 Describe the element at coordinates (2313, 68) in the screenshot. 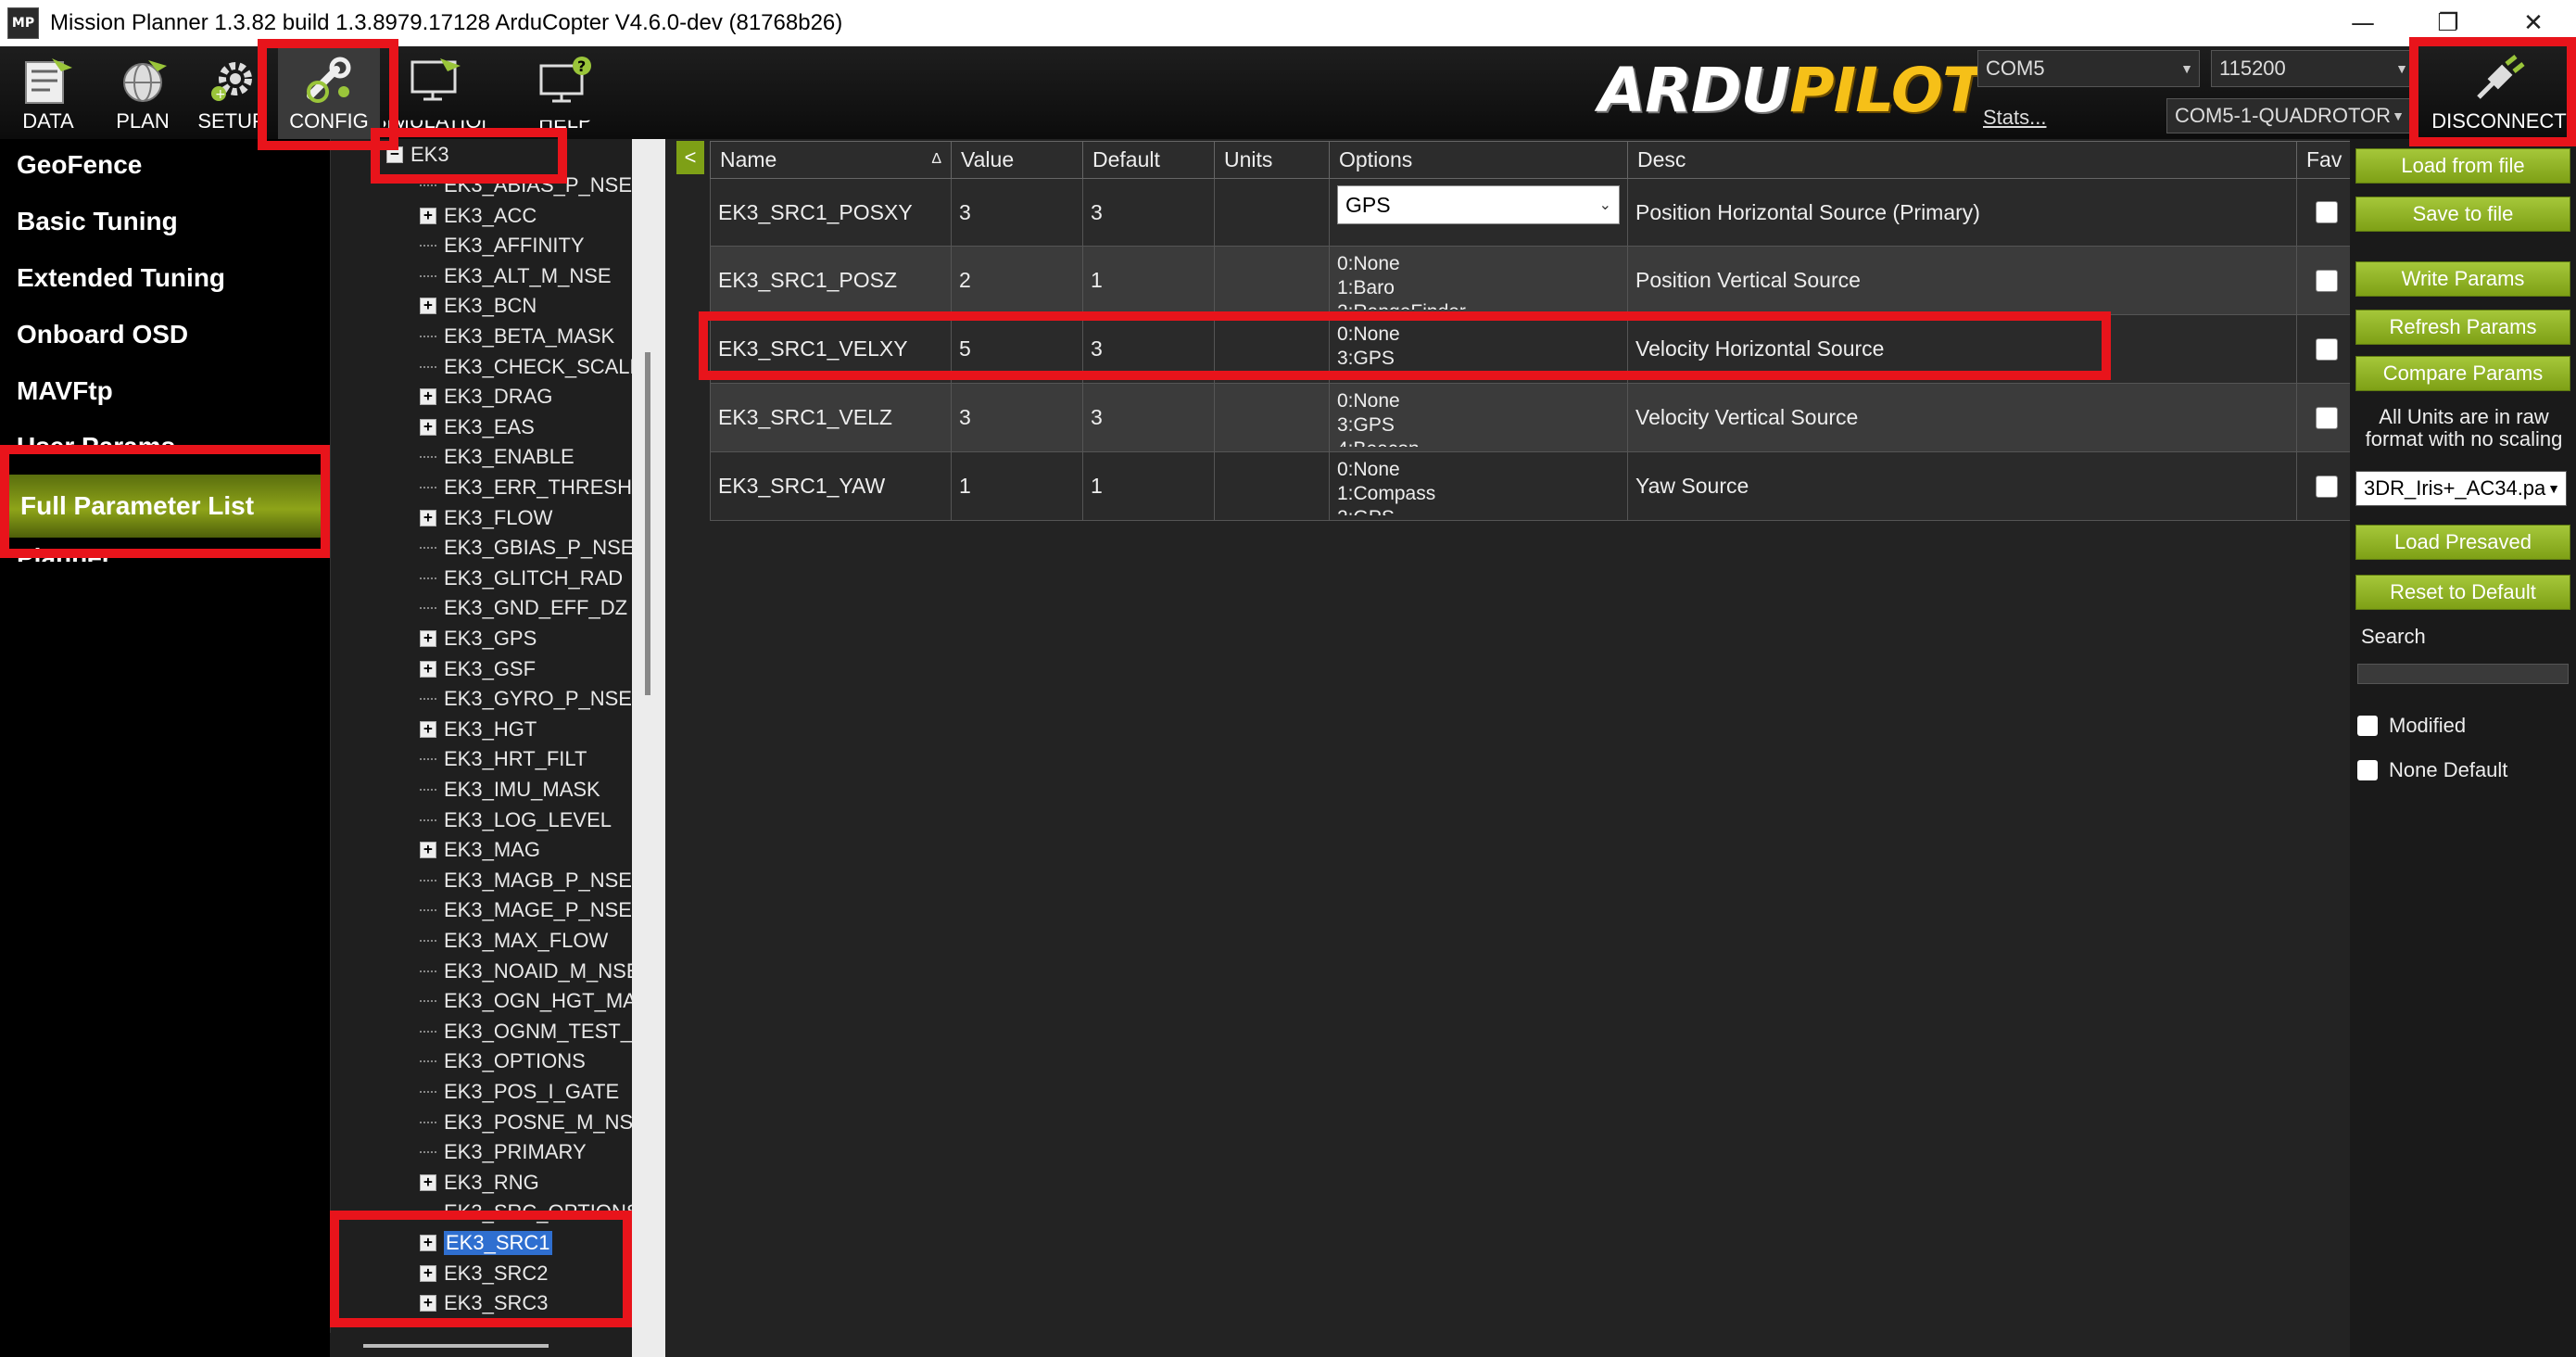

I see `baud-select: 115200 ▼` at that location.